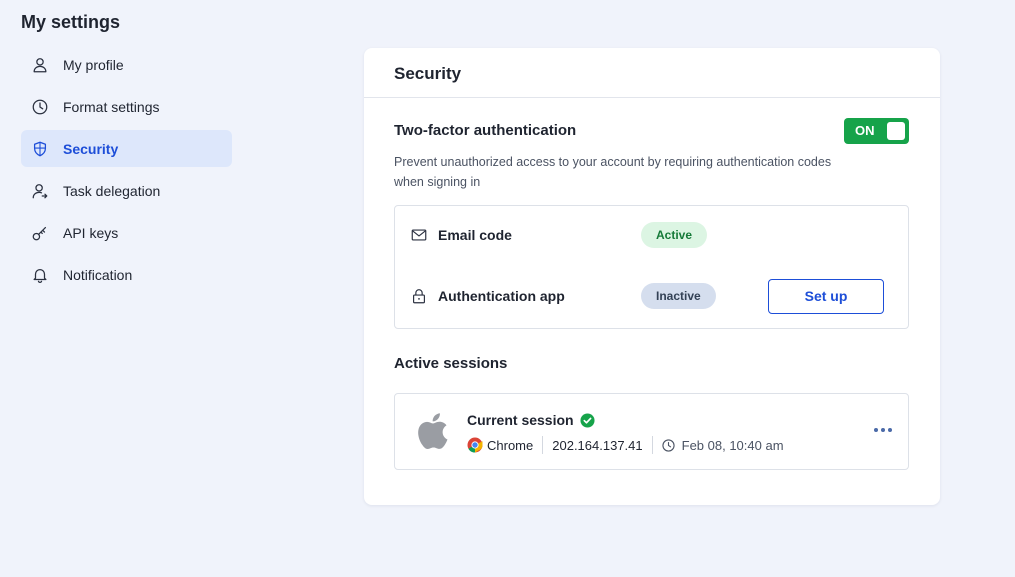  What do you see at coordinates (126, 232) in the screenshot?
I see `sidebar-item-api-keys: API keys` at bounding box center [126, 232].